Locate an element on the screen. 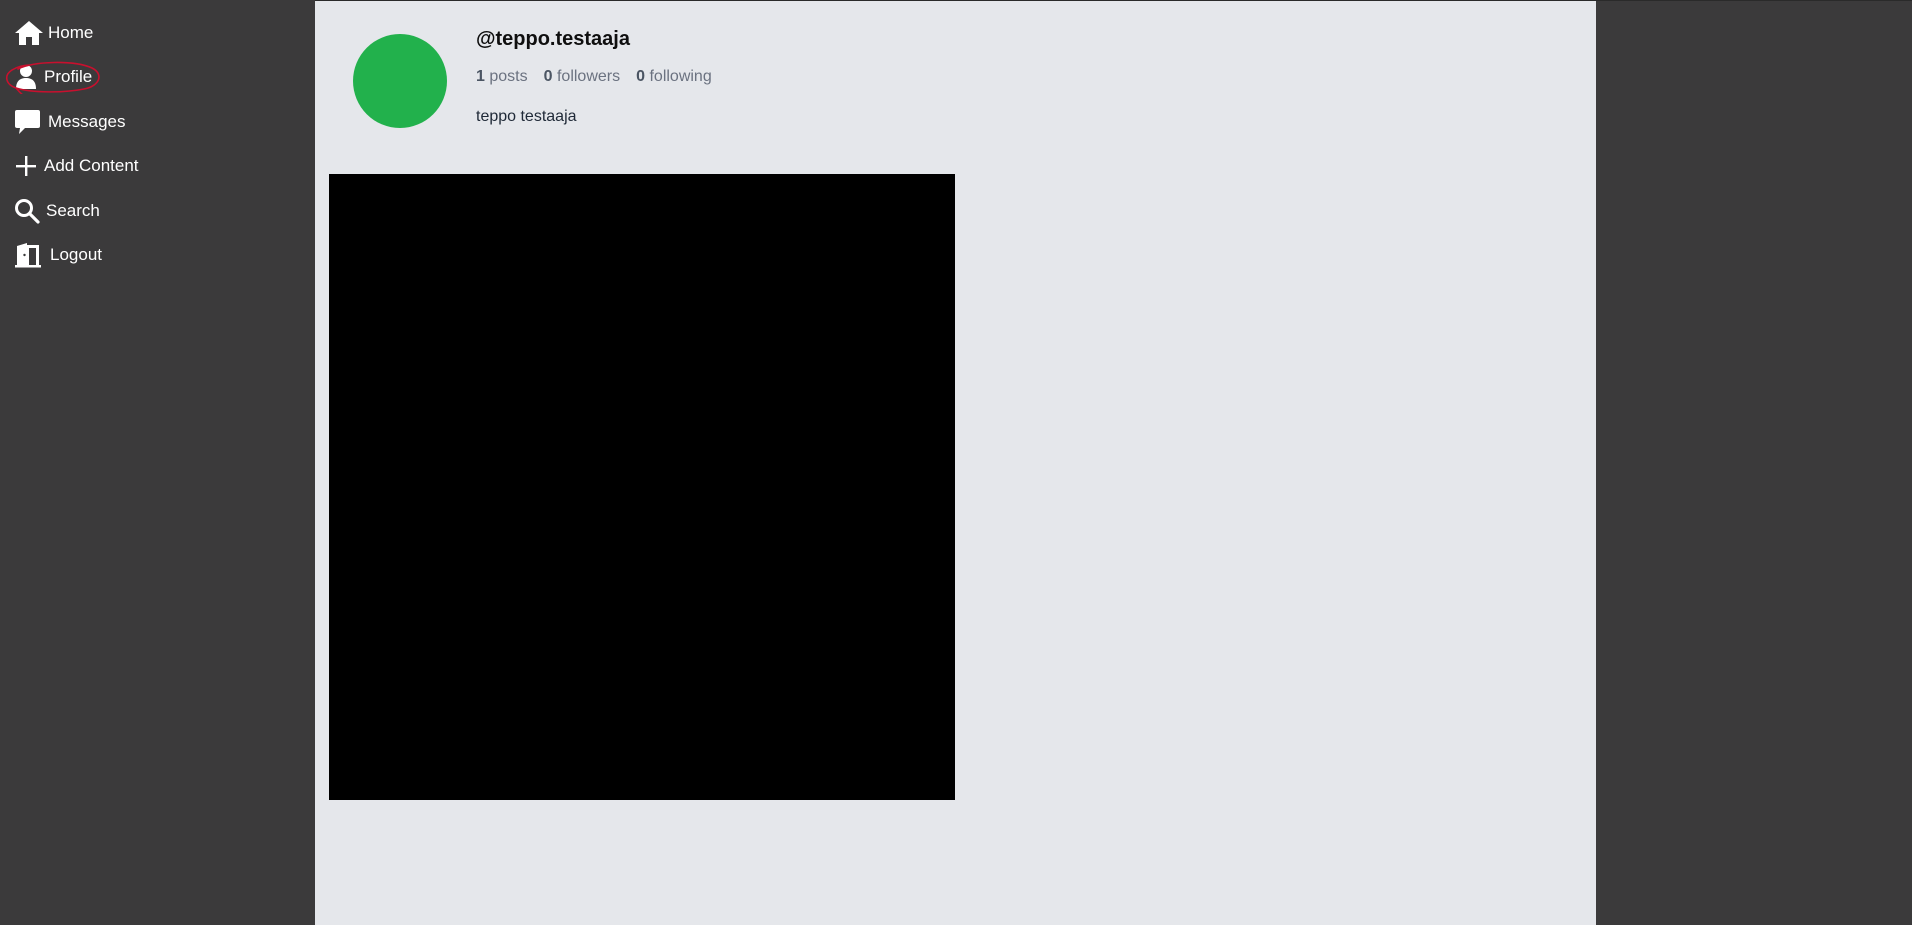  sidebar-item-search: Search is located at coordinates (57, 211).